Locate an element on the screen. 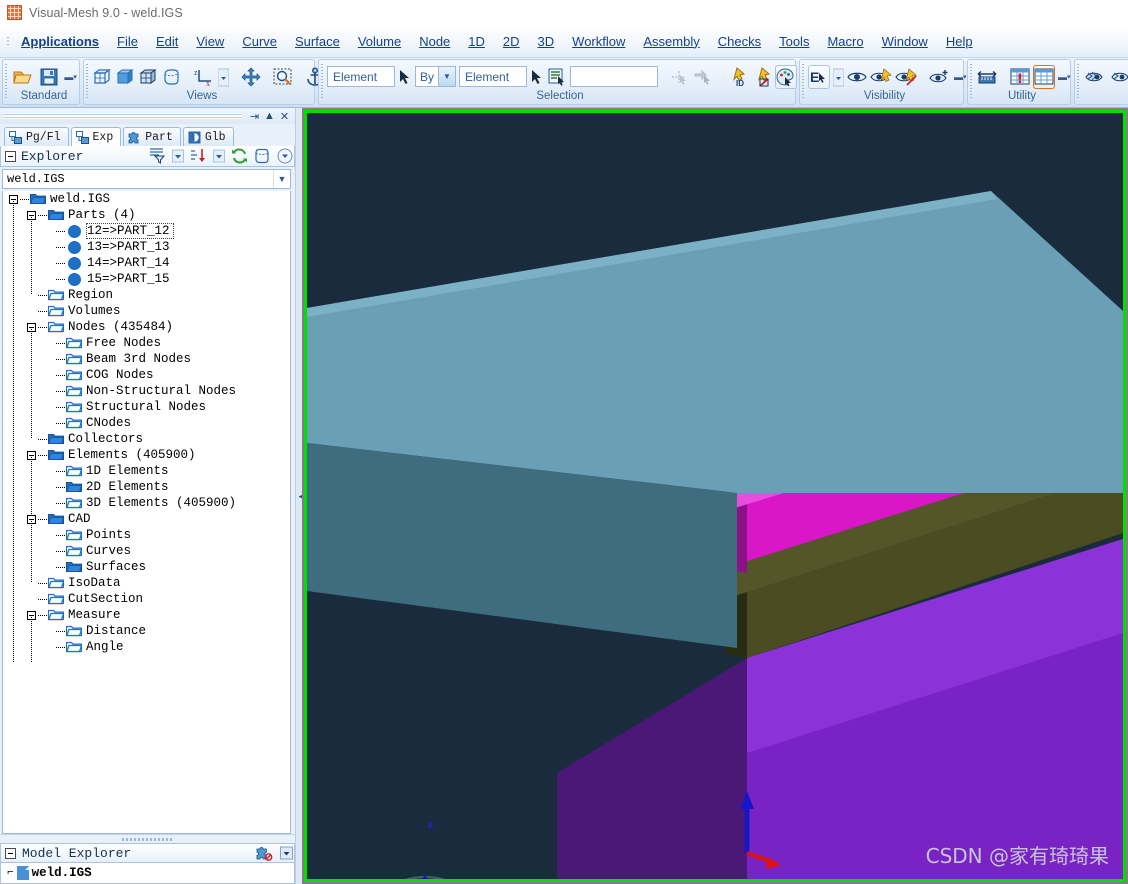 Image resolution: width=1128 pixels, height=884 pixels. entity-cursor-icon: E is located at coordinates (819, 76).